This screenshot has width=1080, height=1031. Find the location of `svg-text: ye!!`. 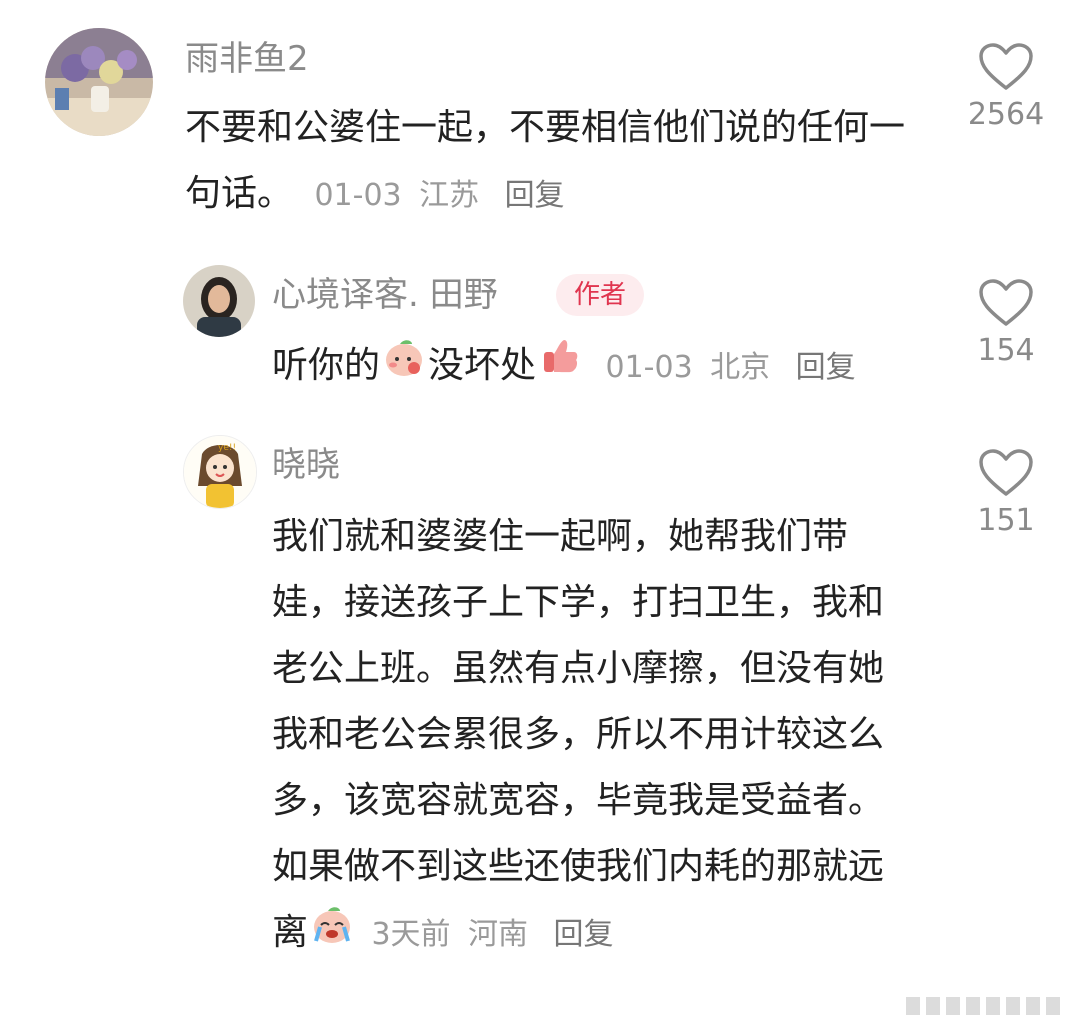

svg-text: ye!! is located at coordinates (227, 448).